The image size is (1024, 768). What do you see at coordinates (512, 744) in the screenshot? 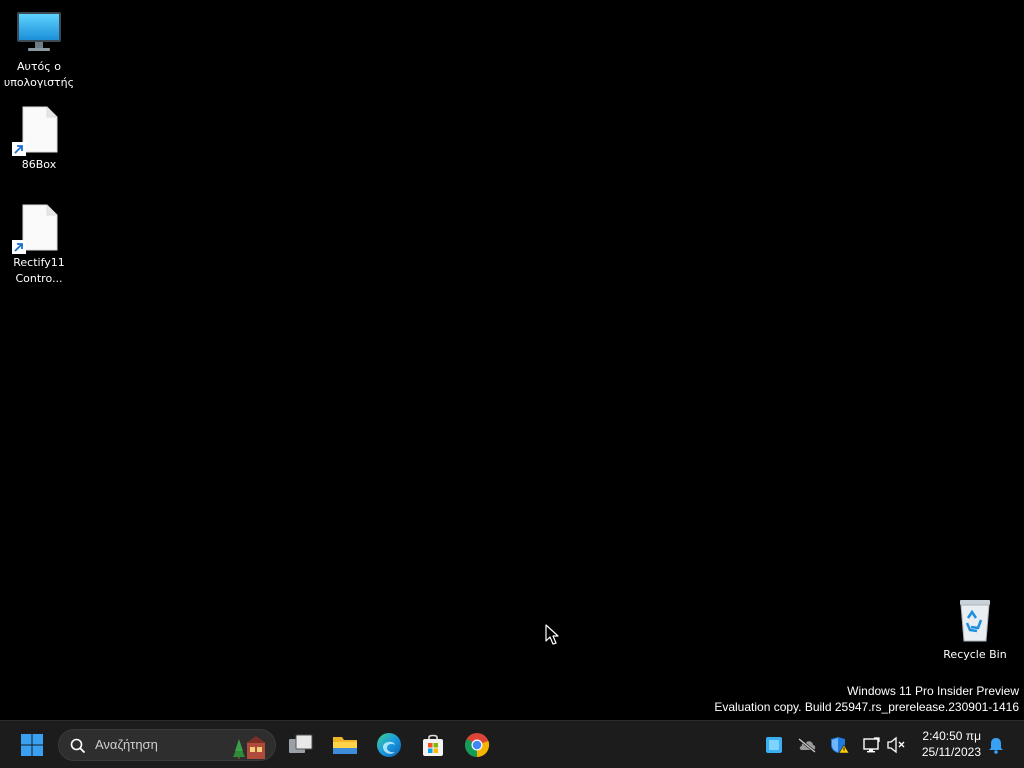
I see `taskbar: Αναζήτηση 2:40:50 πμ 25/11/2023` at bounding box center [512, 744].